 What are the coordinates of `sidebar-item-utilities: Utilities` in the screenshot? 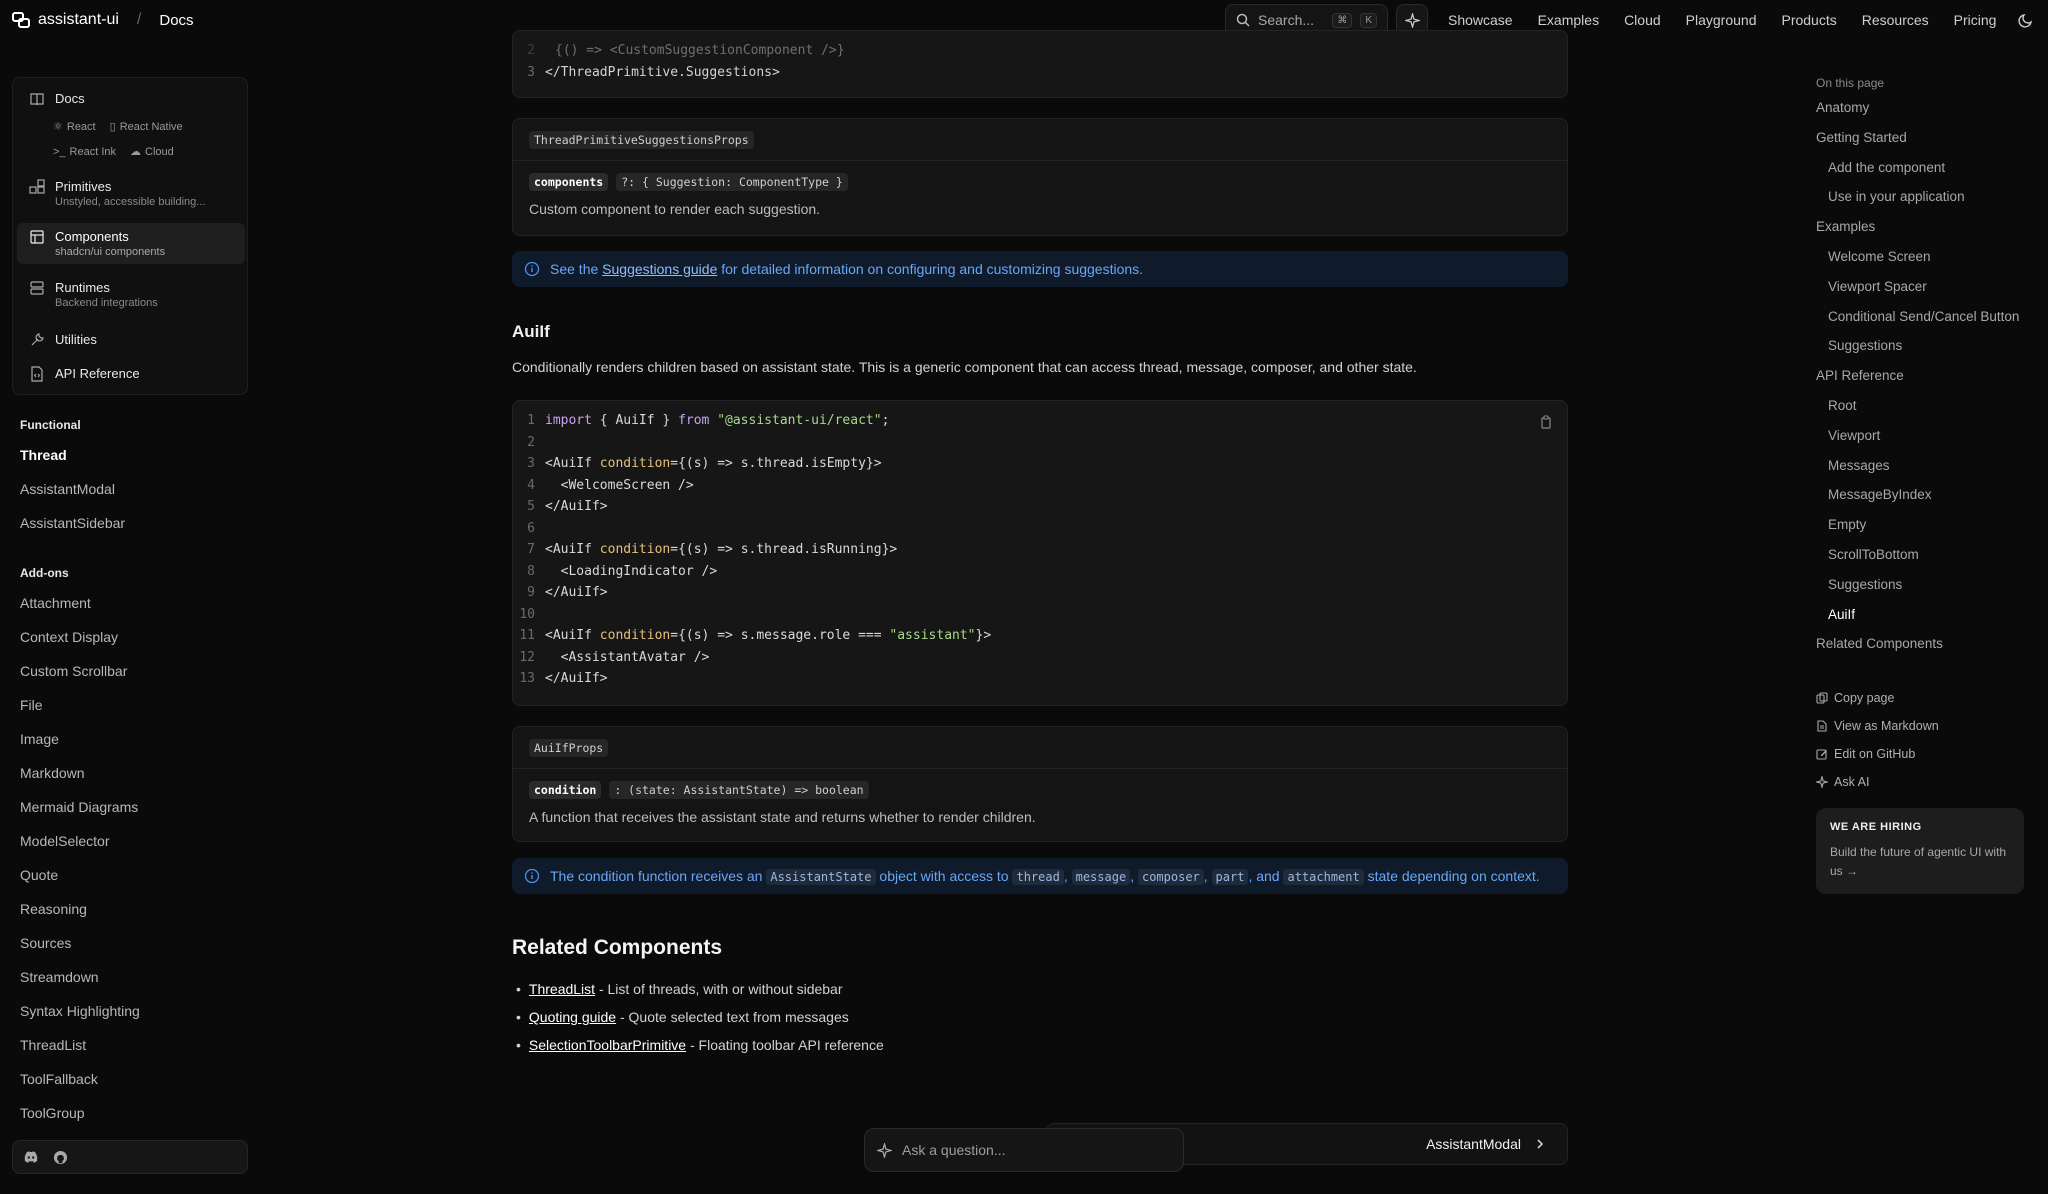 It's located at (131, 340).